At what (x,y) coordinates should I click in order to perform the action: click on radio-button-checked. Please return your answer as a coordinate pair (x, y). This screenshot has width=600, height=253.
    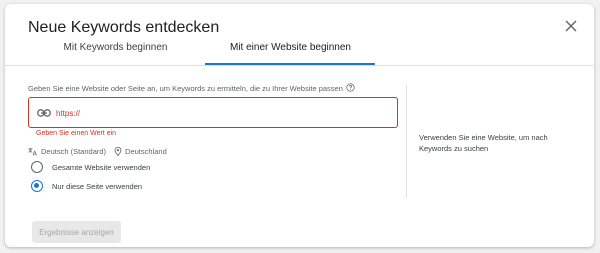
    Looking at the image, I should click on (37, 186).